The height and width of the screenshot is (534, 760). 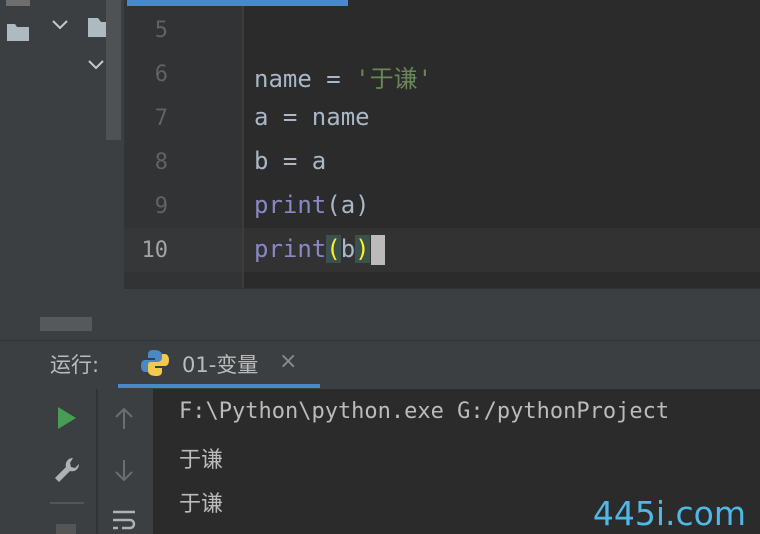 I want to click on call-args: b, so click(x=348, y=249).